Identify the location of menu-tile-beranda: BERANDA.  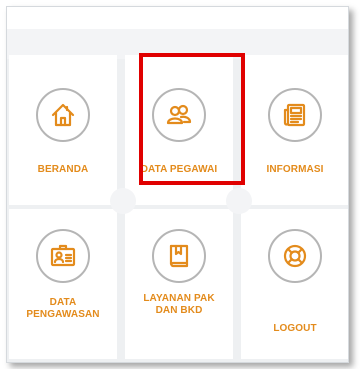
(63, 130).